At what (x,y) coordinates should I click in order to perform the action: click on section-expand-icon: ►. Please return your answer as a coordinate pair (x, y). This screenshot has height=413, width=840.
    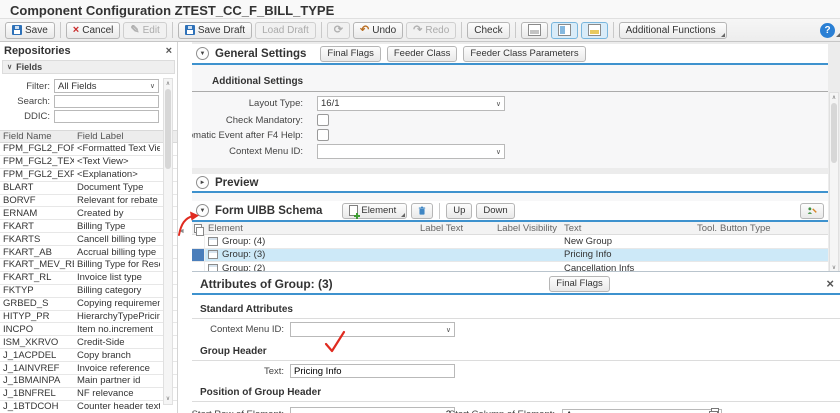
    Looking at the image, I should click on (202, 182).